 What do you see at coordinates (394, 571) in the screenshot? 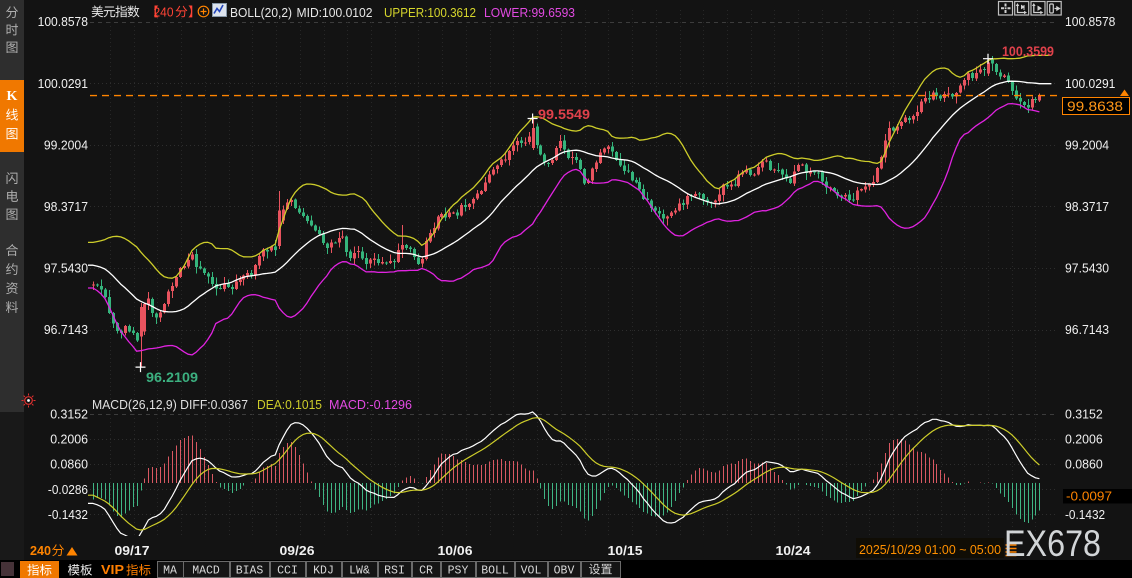
I see `svg-text: RSI` at bounding box center [394, 571].